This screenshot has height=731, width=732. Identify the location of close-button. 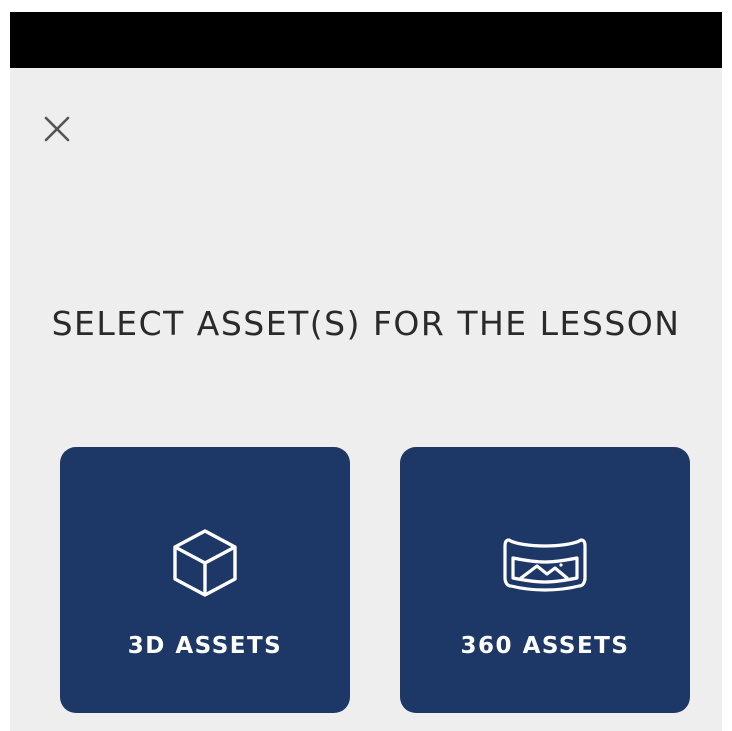
(57, 129).